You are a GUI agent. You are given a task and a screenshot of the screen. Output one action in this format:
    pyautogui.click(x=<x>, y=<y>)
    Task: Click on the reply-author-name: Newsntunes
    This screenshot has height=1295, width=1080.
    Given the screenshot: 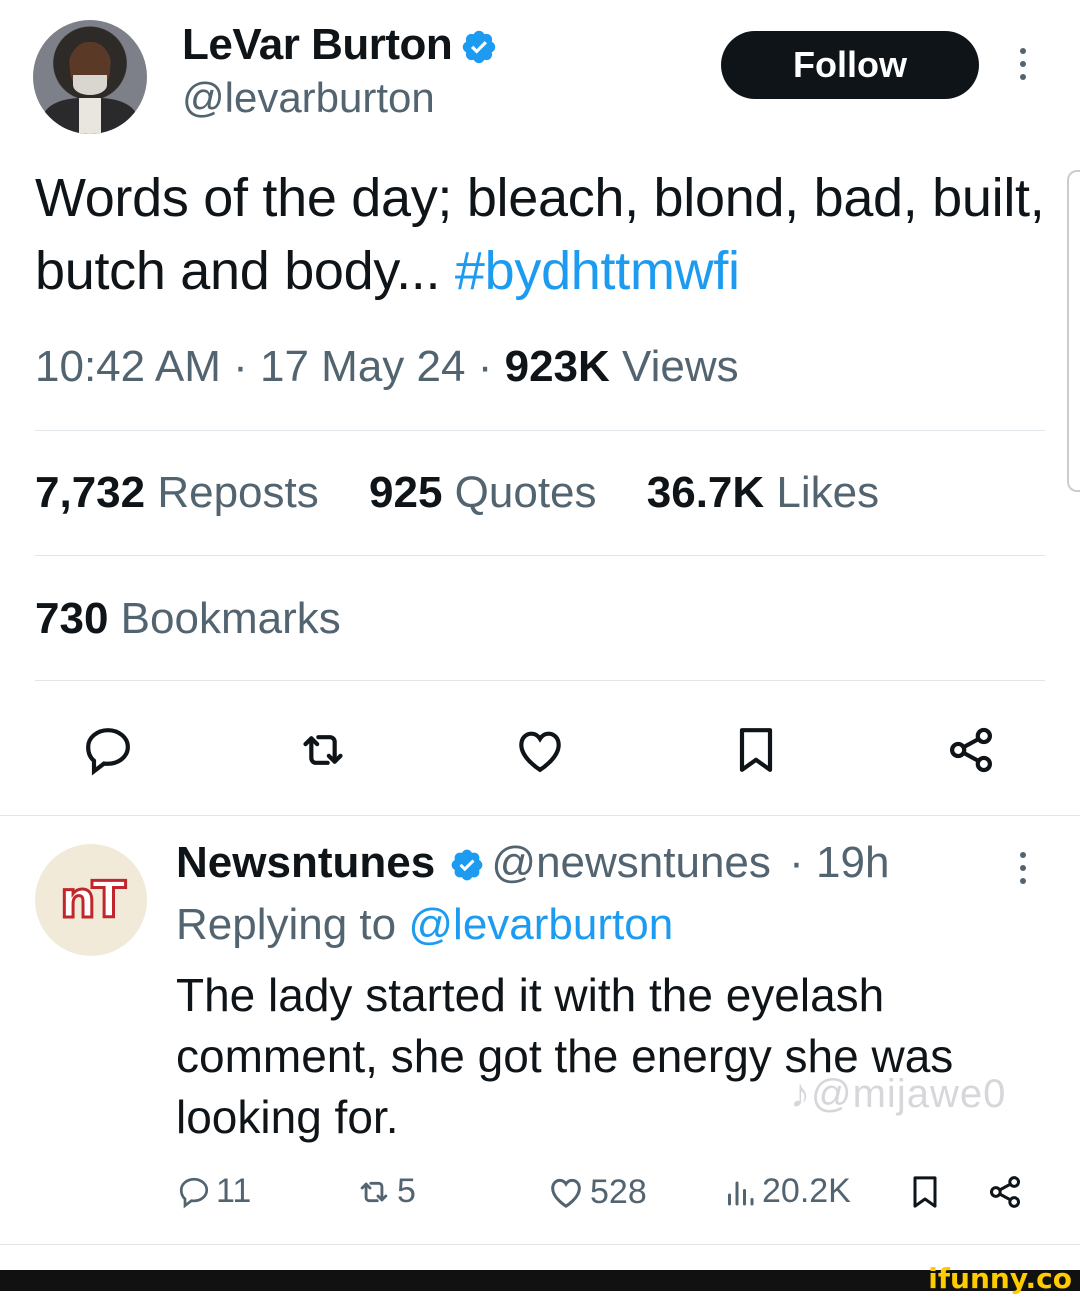 What is the action you would take?
    pyautogui.click(x=305, y=862)
    